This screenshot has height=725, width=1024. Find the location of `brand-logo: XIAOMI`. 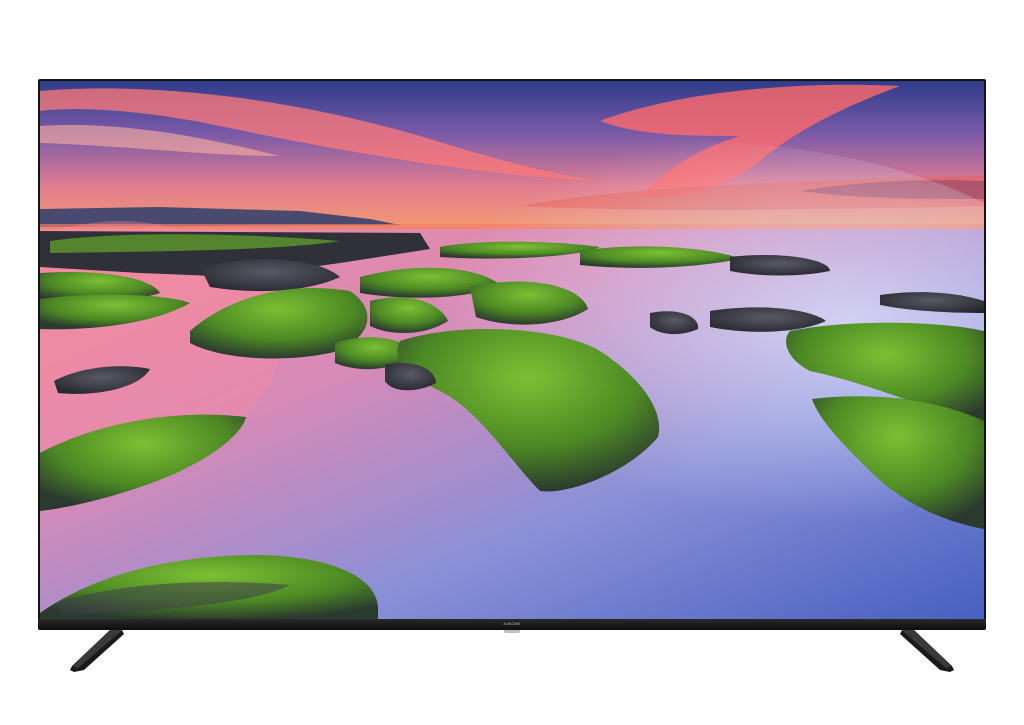

brand-logo: XIAOMI is located at coordinates (512, 623).